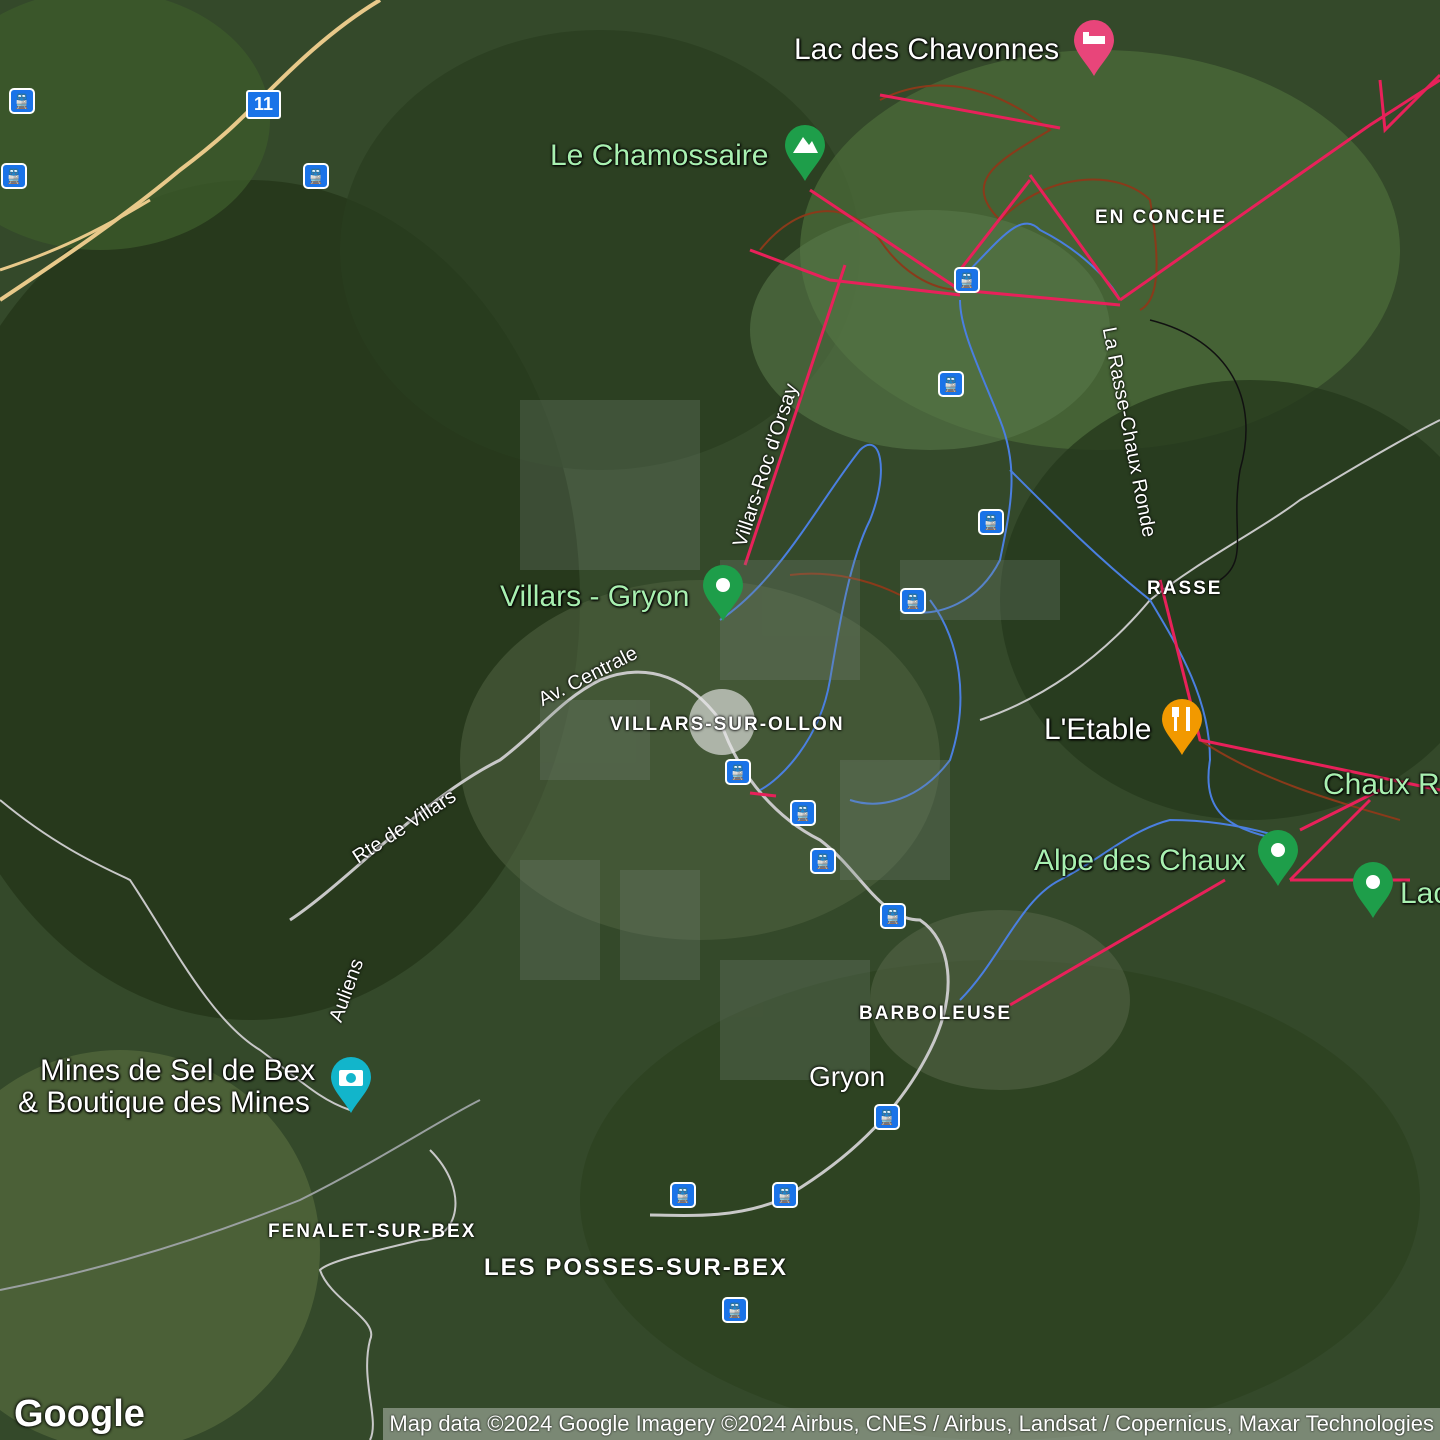  Describe the element at coordinates (659, 156) in the screenshot. I see `poi-label-chamossaire: Le Chamossaire` at that location.